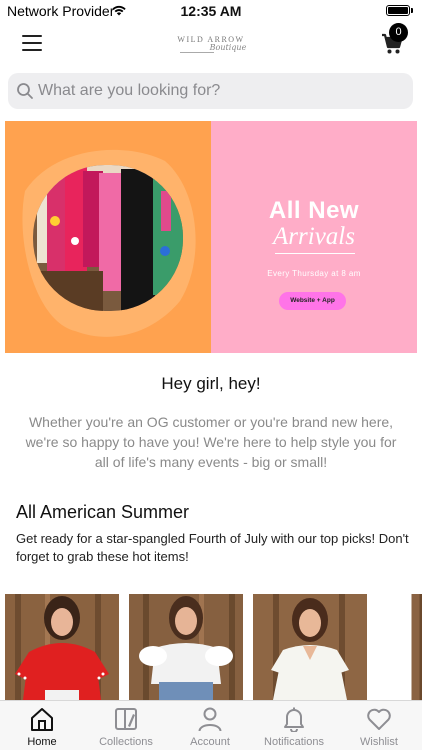 The image size is (422, 750). What do you see at coordinates (314, 273) in the screenshot?
I see `banner-subtext: Every Thursday at 8 am` at bounding box center [314, 273].